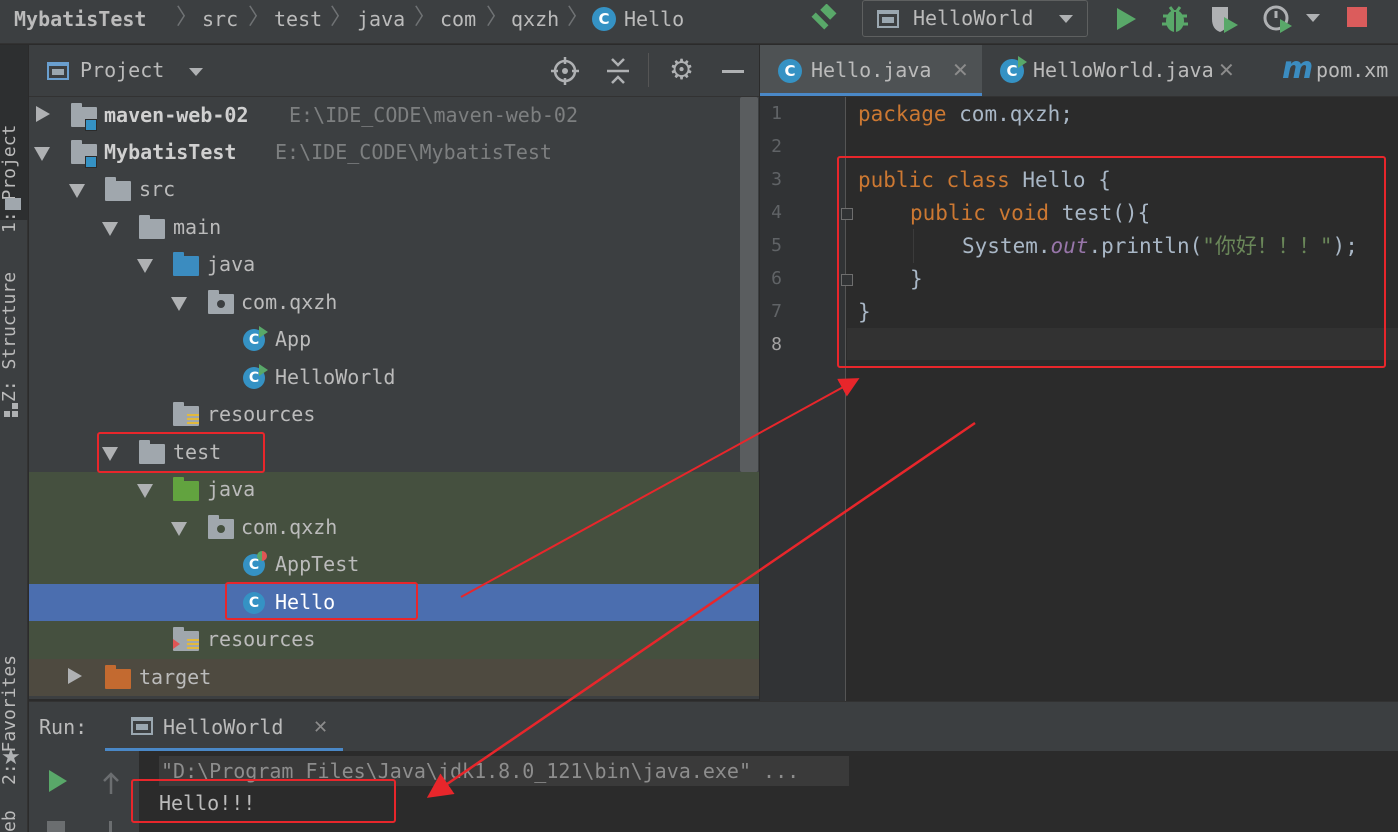 Image resolution: width=1398 pixels, height=832 pixels. I want to click on run-configuration-selector: HelloWorld, so click(975, 18).